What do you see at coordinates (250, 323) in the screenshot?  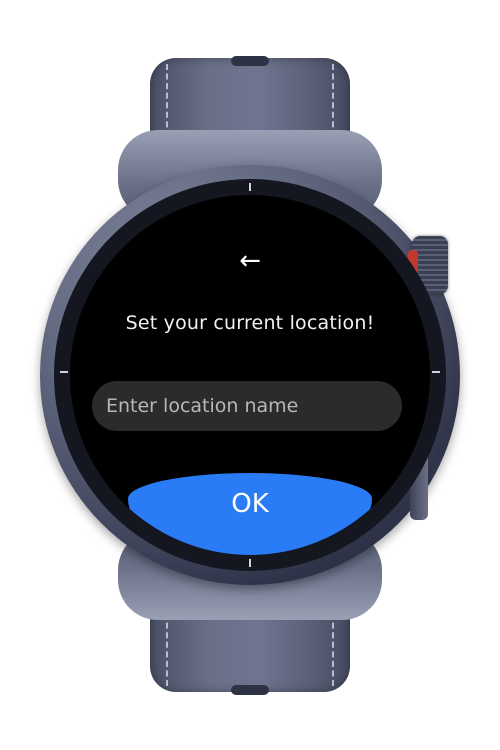 I see `screen-title: Set your current location!` at bounding box center [250, 323].